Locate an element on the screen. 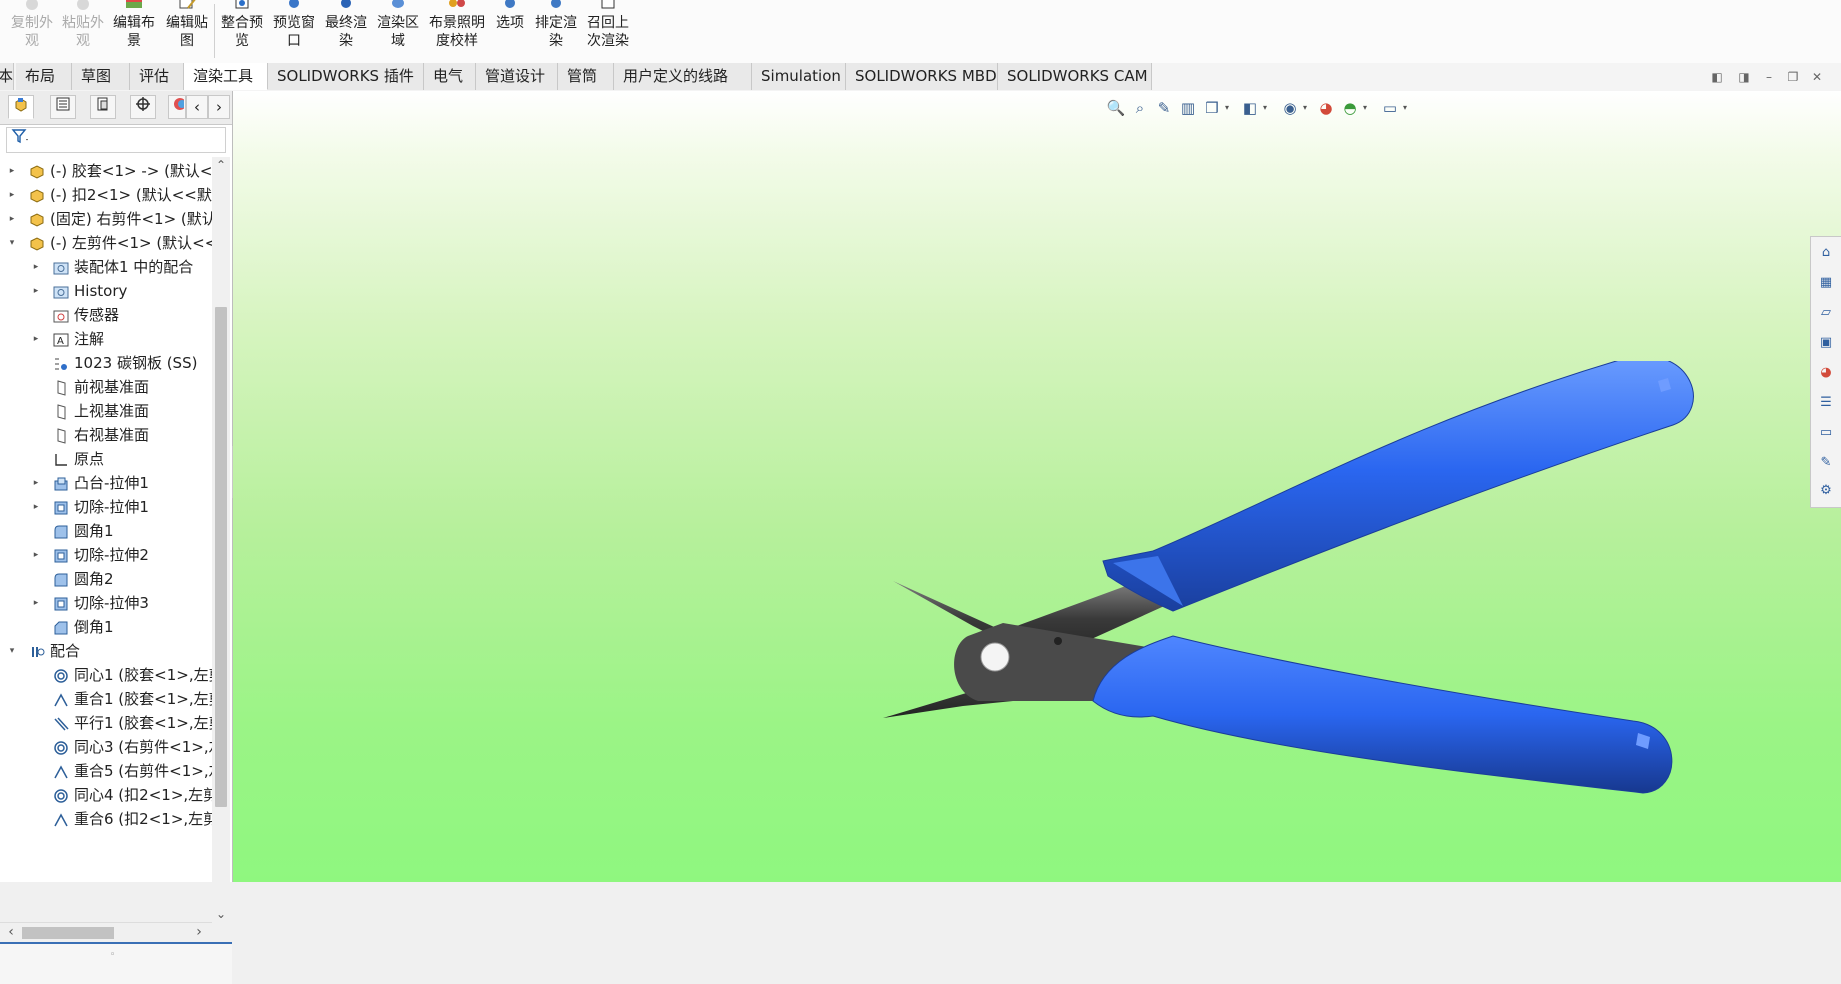  tree-item: 重合1 (胶套<1>,左剪 is located at coordinates (106, 699).